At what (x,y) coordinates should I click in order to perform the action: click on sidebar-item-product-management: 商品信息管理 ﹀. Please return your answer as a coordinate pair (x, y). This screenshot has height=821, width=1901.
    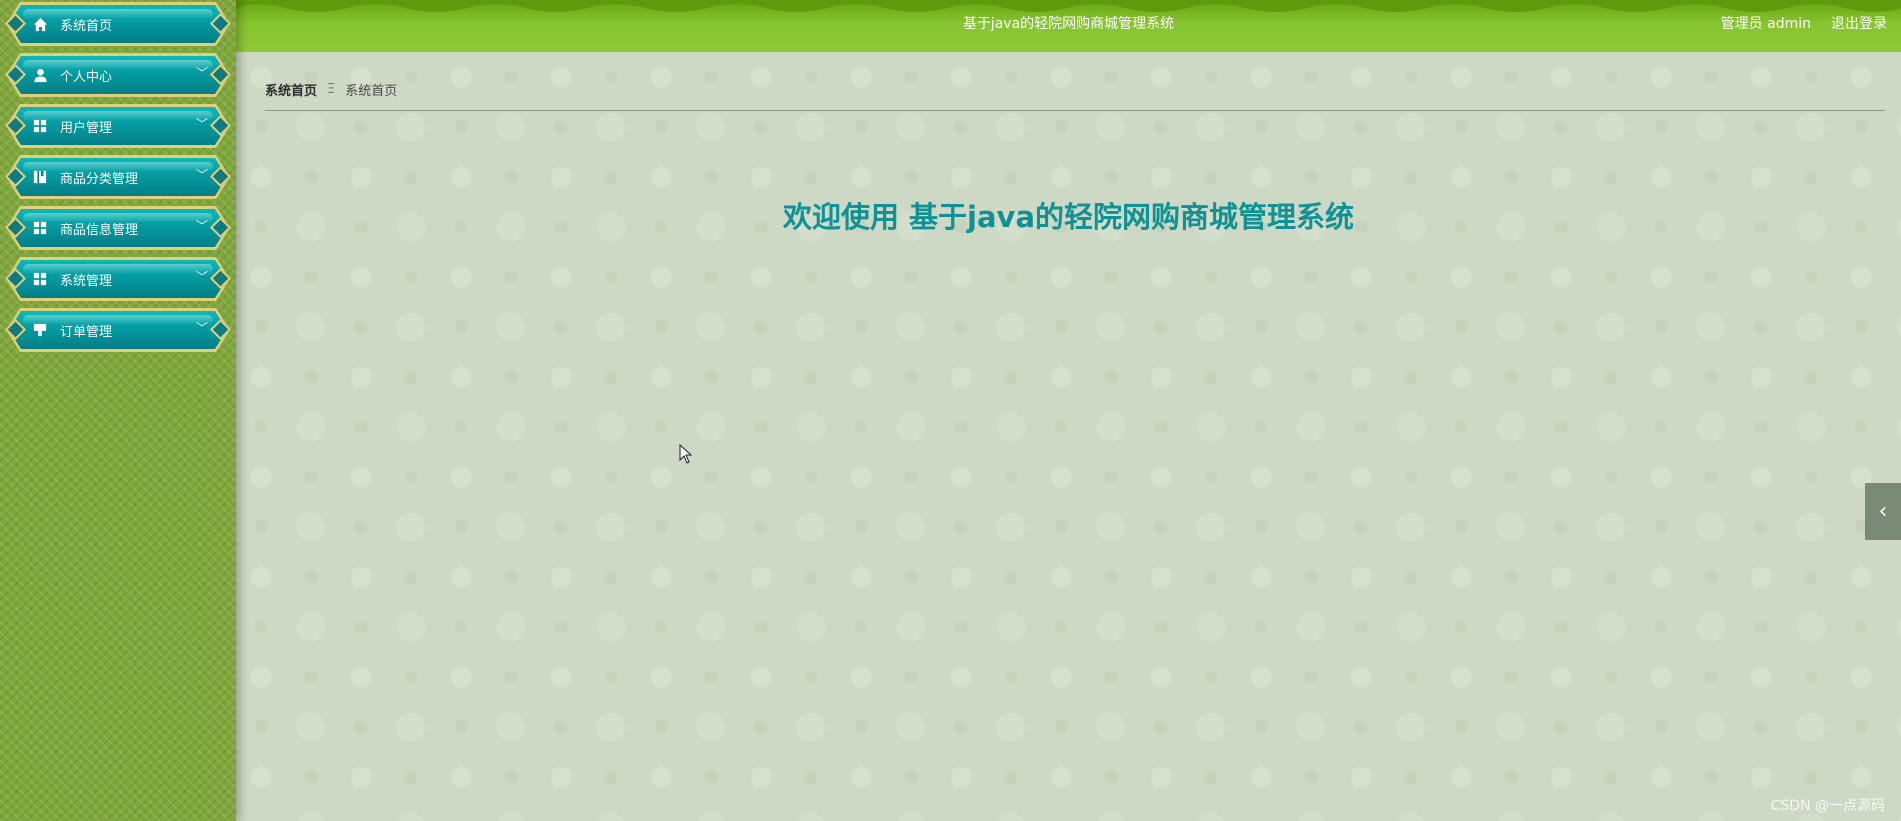
    Looking at the image, I should click on (118, 228).